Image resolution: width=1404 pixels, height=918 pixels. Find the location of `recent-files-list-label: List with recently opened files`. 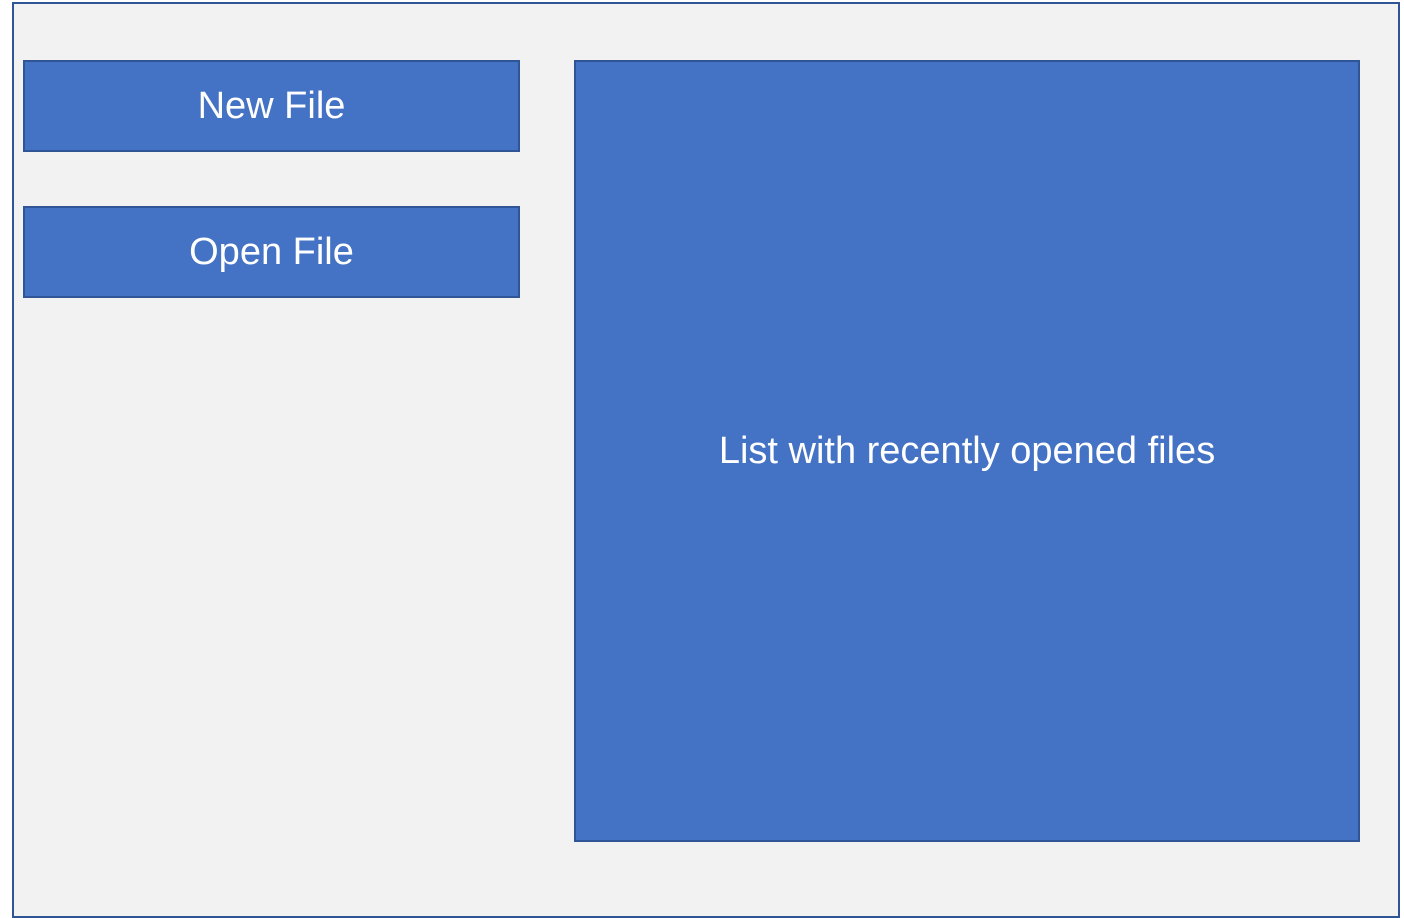

recent-files-list-label: List with recently opened files is located at coordinates (967, 450).